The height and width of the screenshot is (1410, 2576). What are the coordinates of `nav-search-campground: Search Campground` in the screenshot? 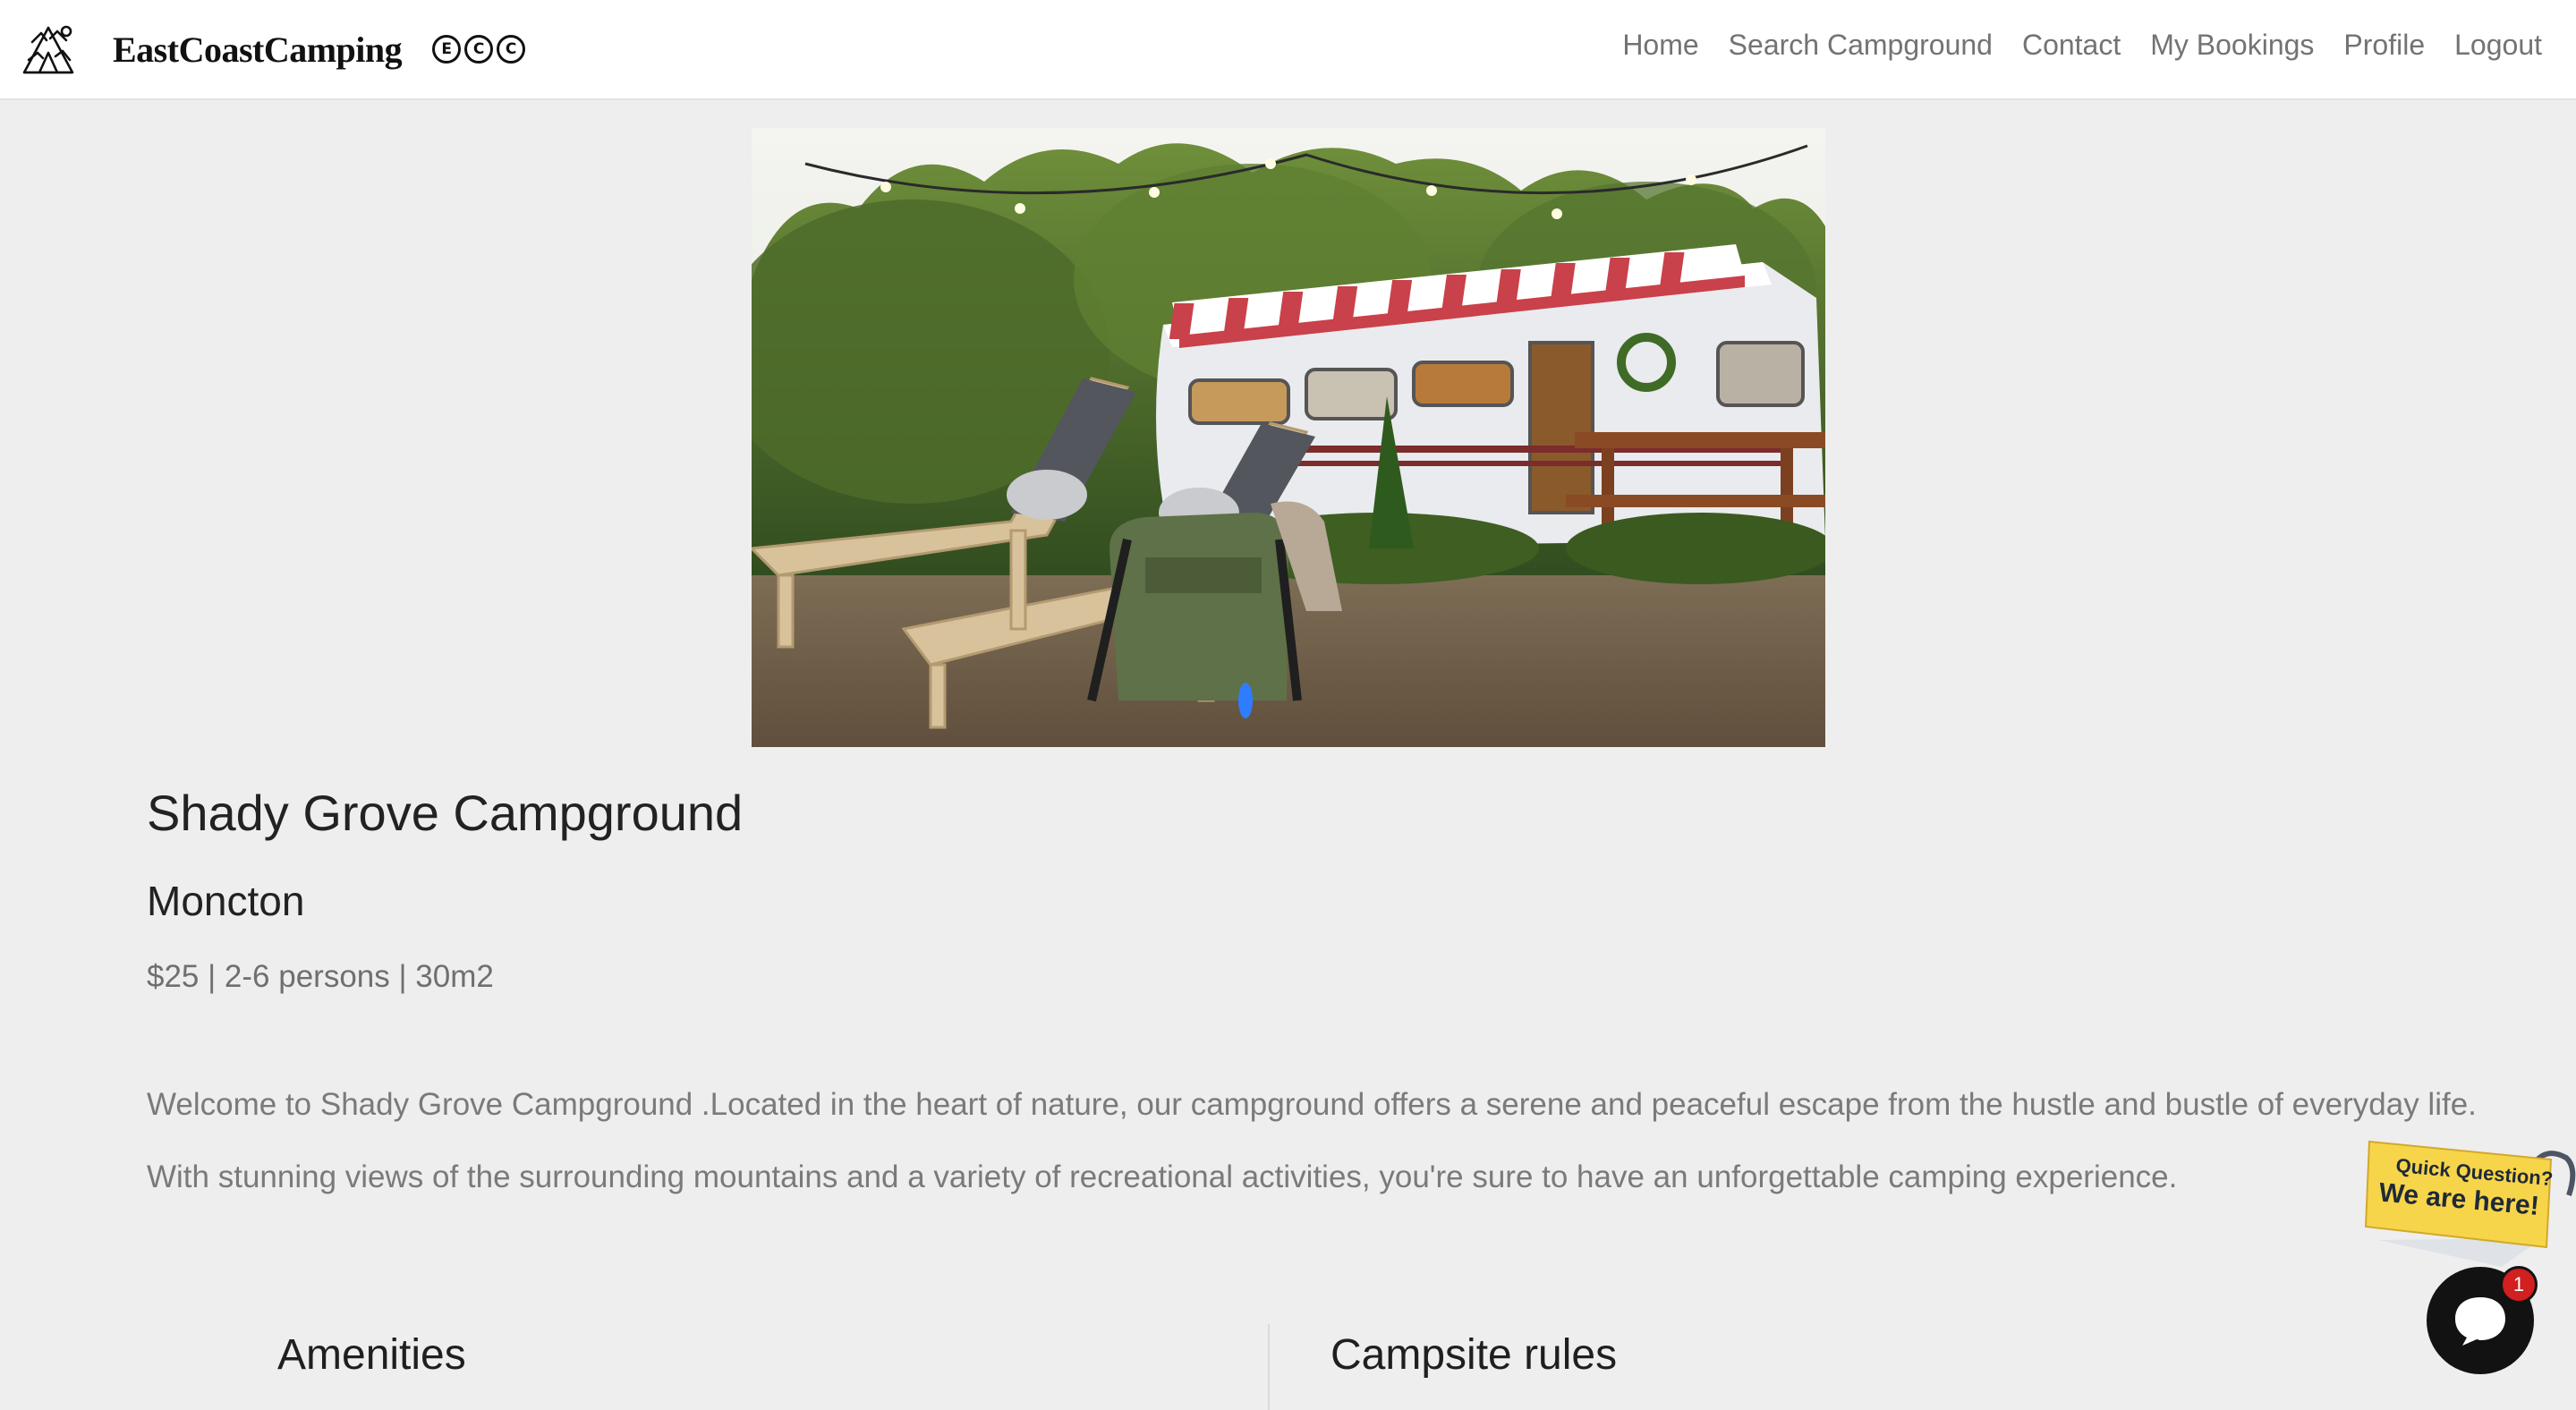 It's located at (1861, 46).